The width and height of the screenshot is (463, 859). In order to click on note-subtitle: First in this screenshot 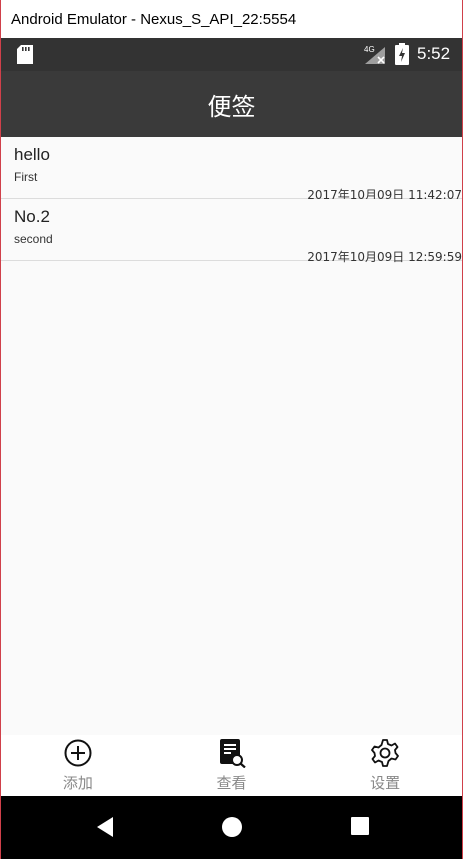, I will do `click(26, 177)`.